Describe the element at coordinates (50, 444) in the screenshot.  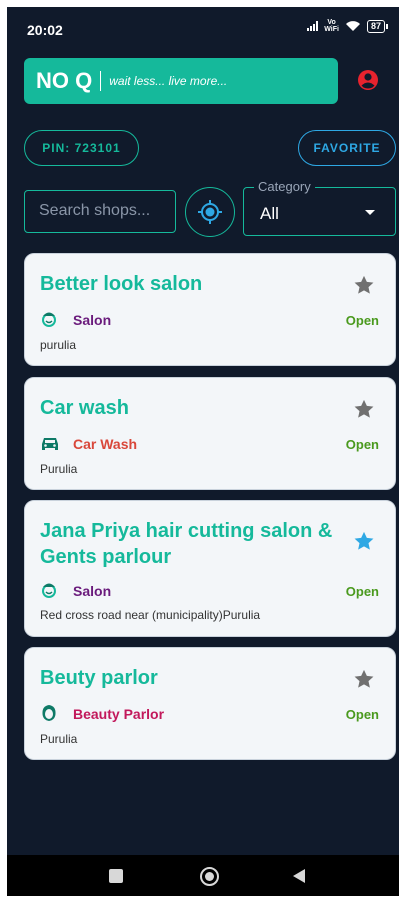
I see `car-icon` at that location.